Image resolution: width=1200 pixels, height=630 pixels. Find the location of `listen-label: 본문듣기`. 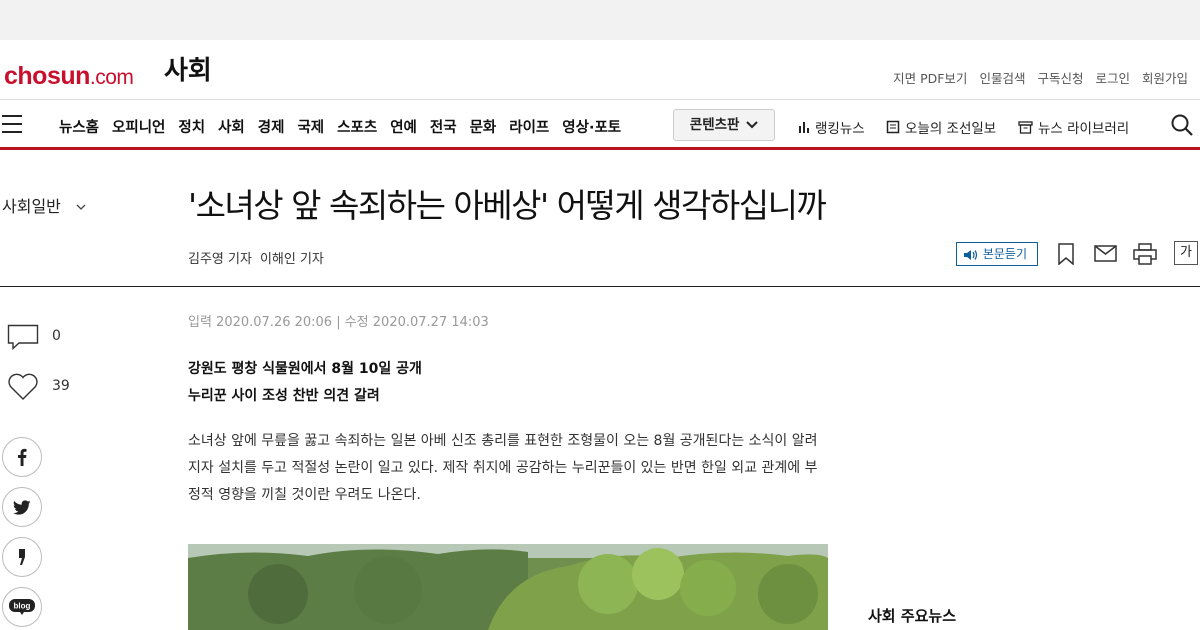

listen-label: 본문듣기 is located at coordinates (1004, 254).